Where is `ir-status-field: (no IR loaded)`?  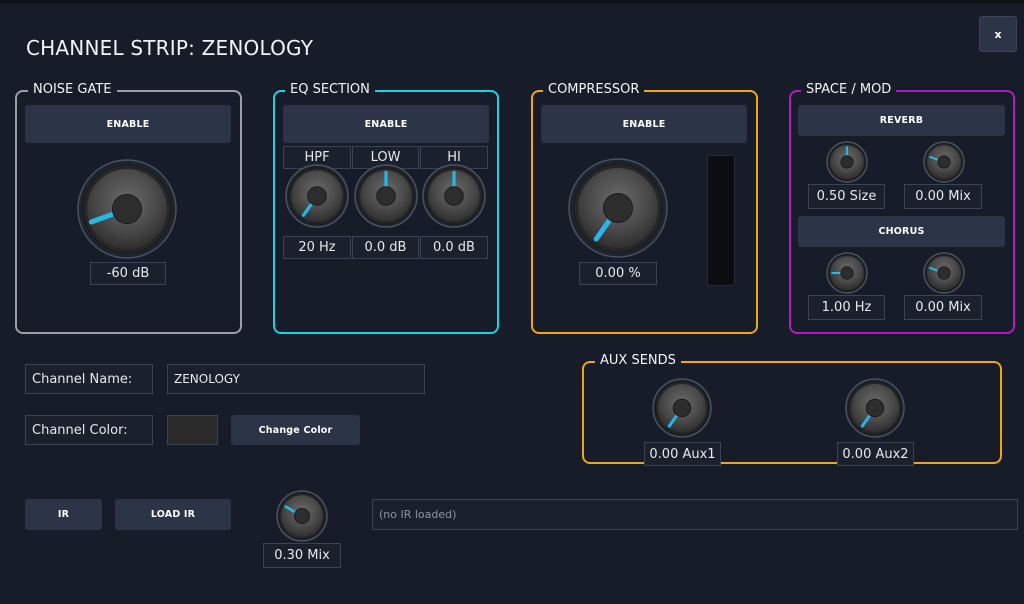 ir-status-field: (no IR loaded) is located at coordinates (695, 514).